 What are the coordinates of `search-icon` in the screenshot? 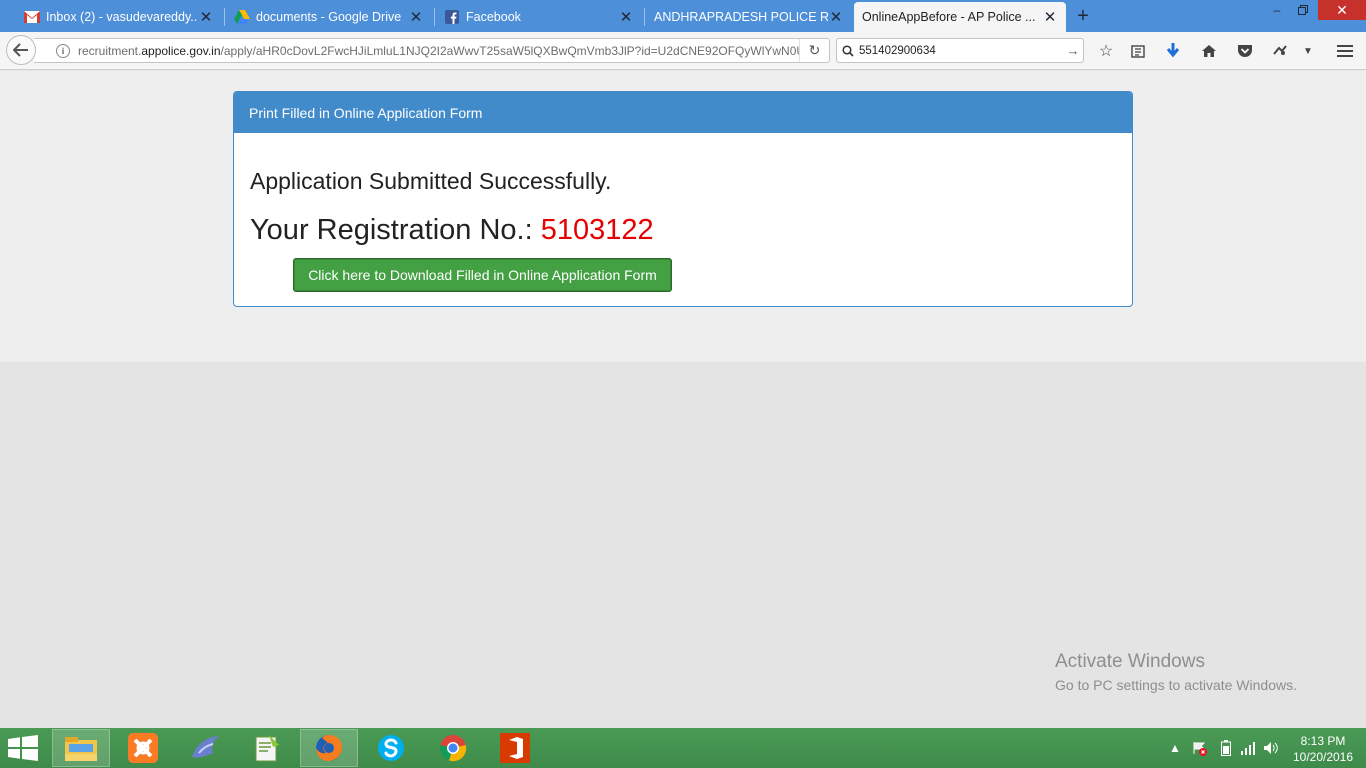 It's located at (848, 50).